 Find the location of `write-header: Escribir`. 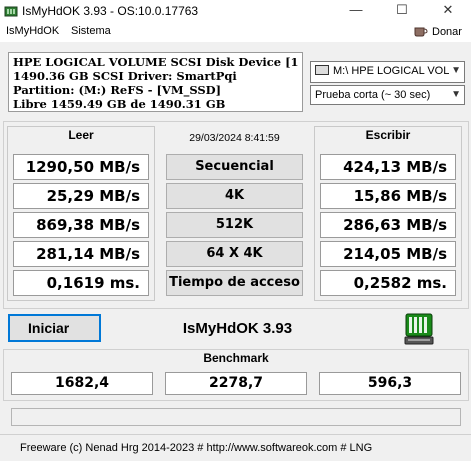

write-header: Escribir is located at coordinates (388, 135).